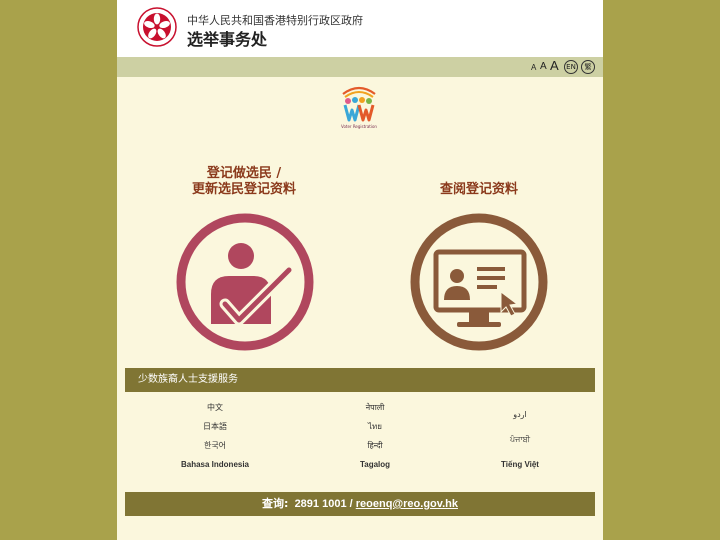  What do you see at coordinates (320, 504) in the screenshot?
I see `enquiry-phone: 2891 1001` at bounding box center [320, 504].